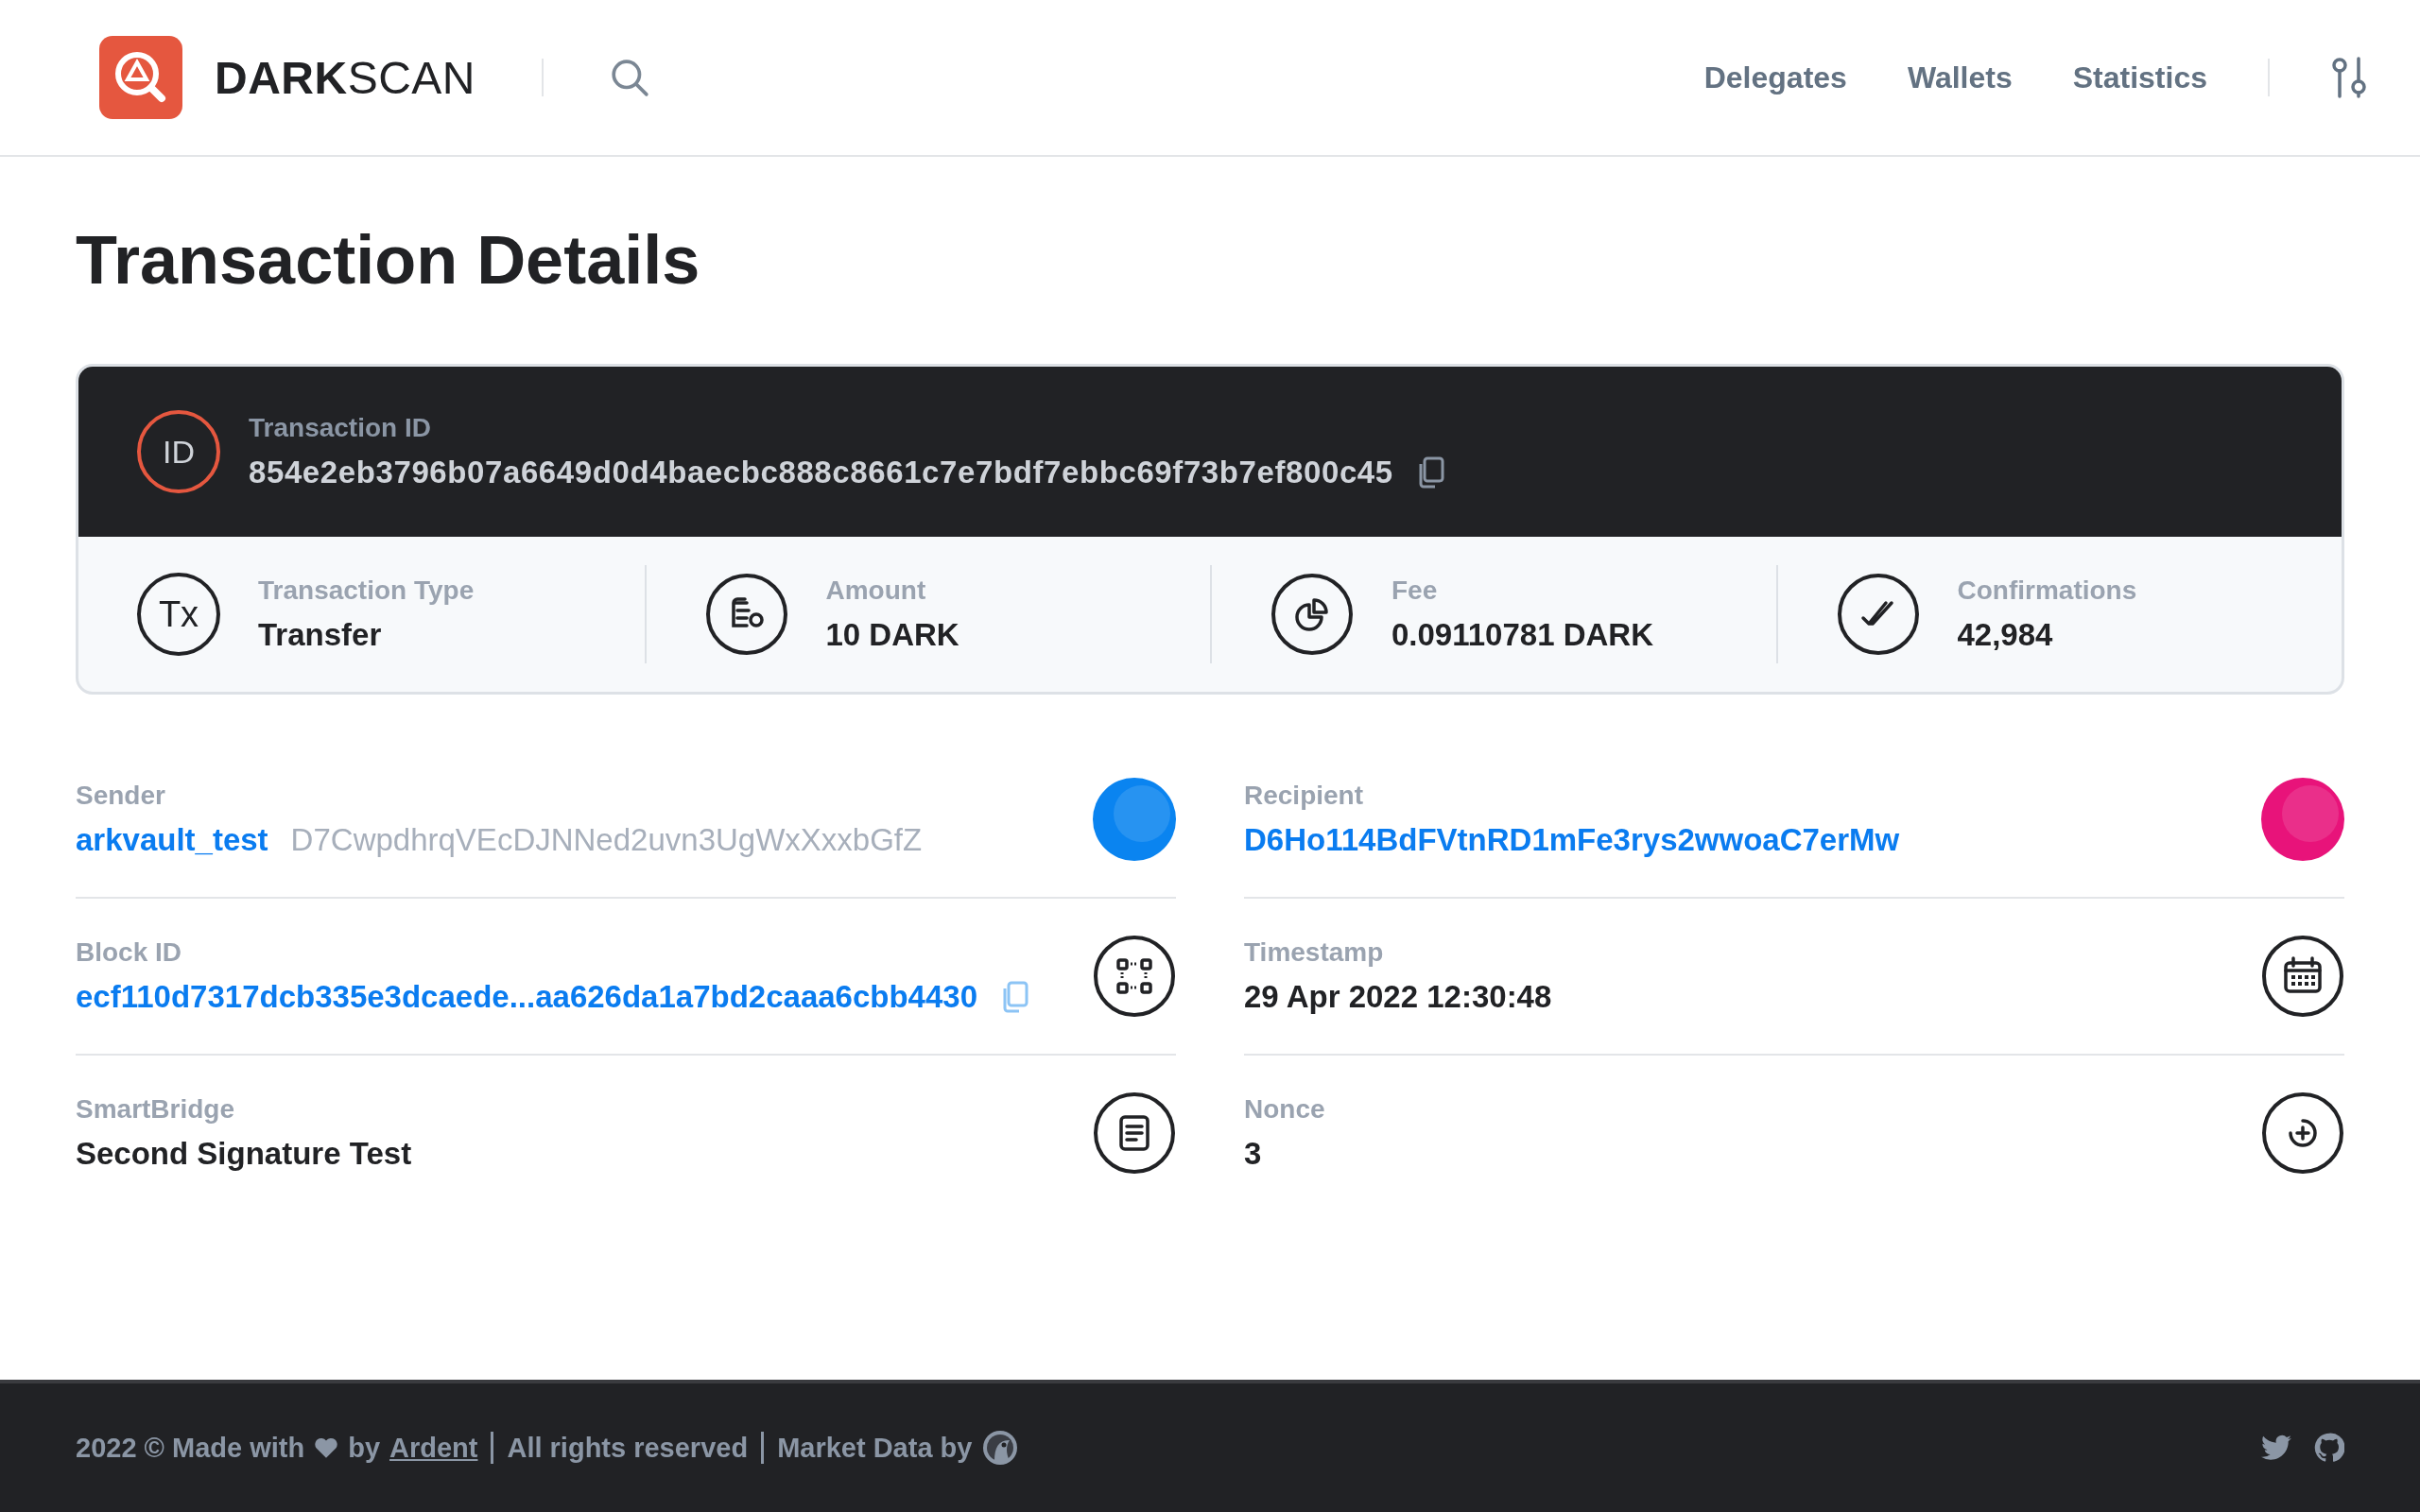 The width and height of the screenshot is (2420, 1512). I want to click on coins-icon, so click(746, 615).